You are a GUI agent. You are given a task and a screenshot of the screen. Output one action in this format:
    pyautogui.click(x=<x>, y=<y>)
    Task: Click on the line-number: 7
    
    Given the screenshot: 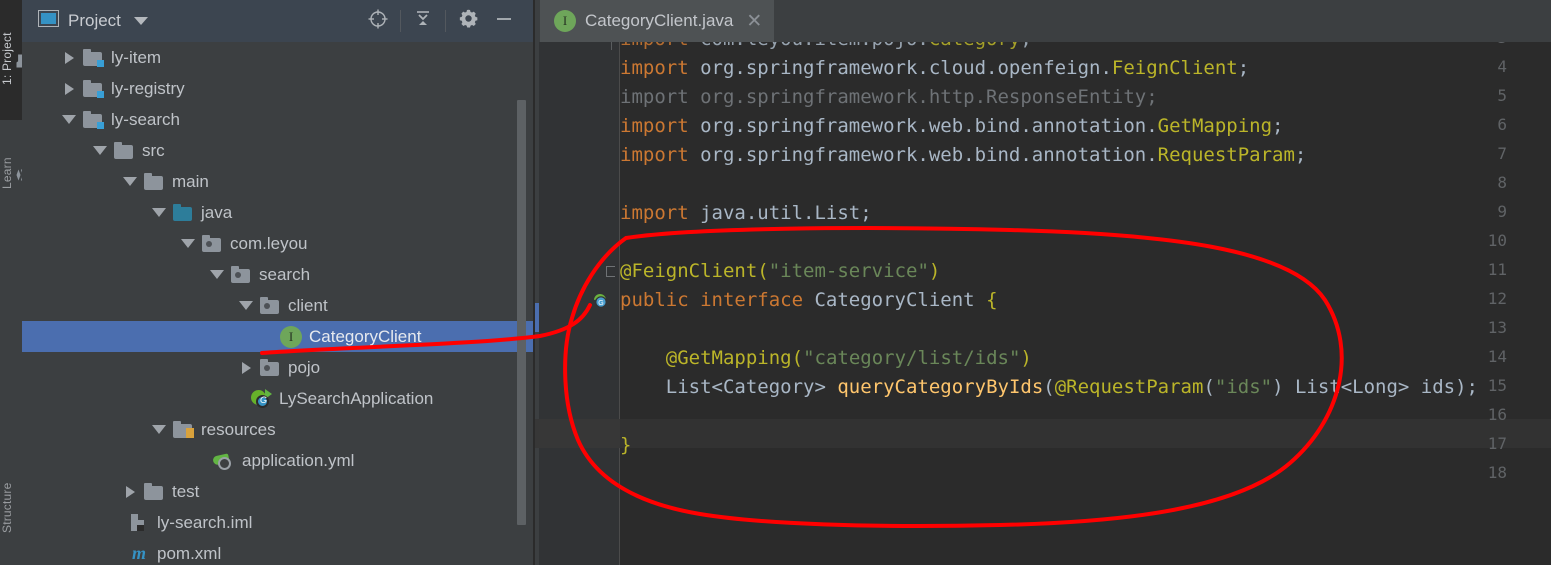 What is the action you would take?
    pyautogui.click(x=1502, y=153)
    